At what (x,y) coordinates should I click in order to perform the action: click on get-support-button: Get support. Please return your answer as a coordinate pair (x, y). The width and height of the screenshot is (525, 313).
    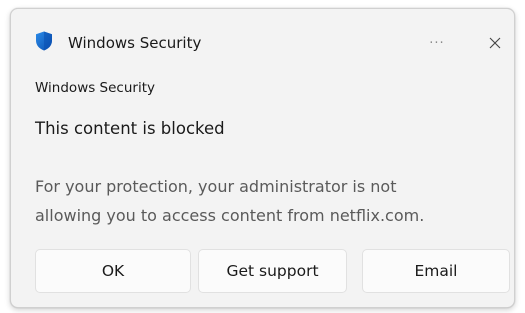
    Looking at the image, I should click on (272, 271).